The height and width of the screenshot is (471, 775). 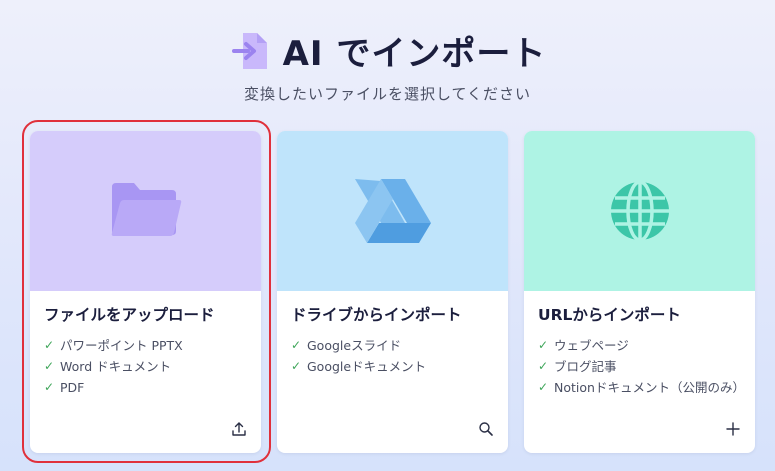 I want to click on page-title: AI でインポート, so click(x=414, y=54).